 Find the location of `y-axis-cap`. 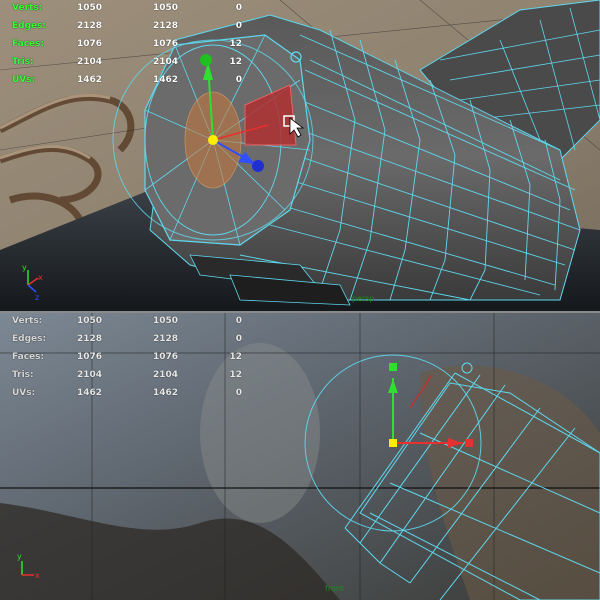

y-axis-cap is located at coordinates (393, 367).